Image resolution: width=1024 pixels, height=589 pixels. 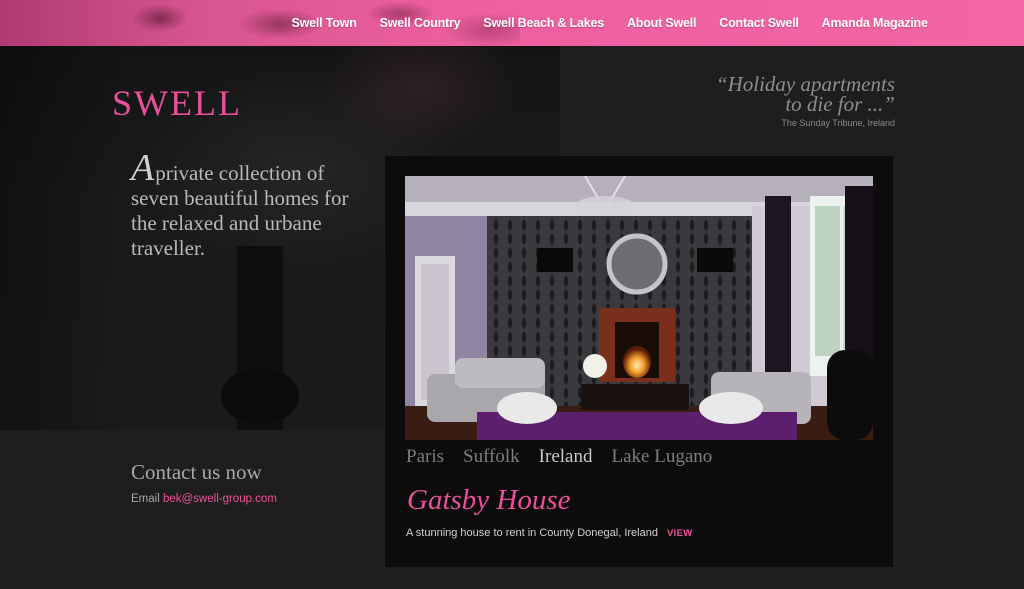 I want to click on location-tab-ireland: Ireland, so click(x=566, y=457).